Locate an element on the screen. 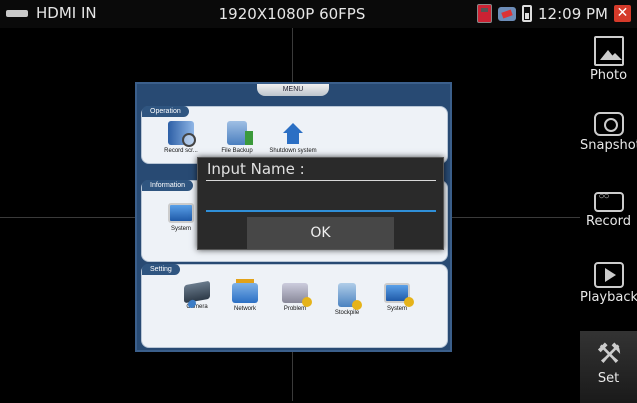 This screenshot has height=403, width=637. snapshot-label: Snapshot is located at coordinates (608, 145).